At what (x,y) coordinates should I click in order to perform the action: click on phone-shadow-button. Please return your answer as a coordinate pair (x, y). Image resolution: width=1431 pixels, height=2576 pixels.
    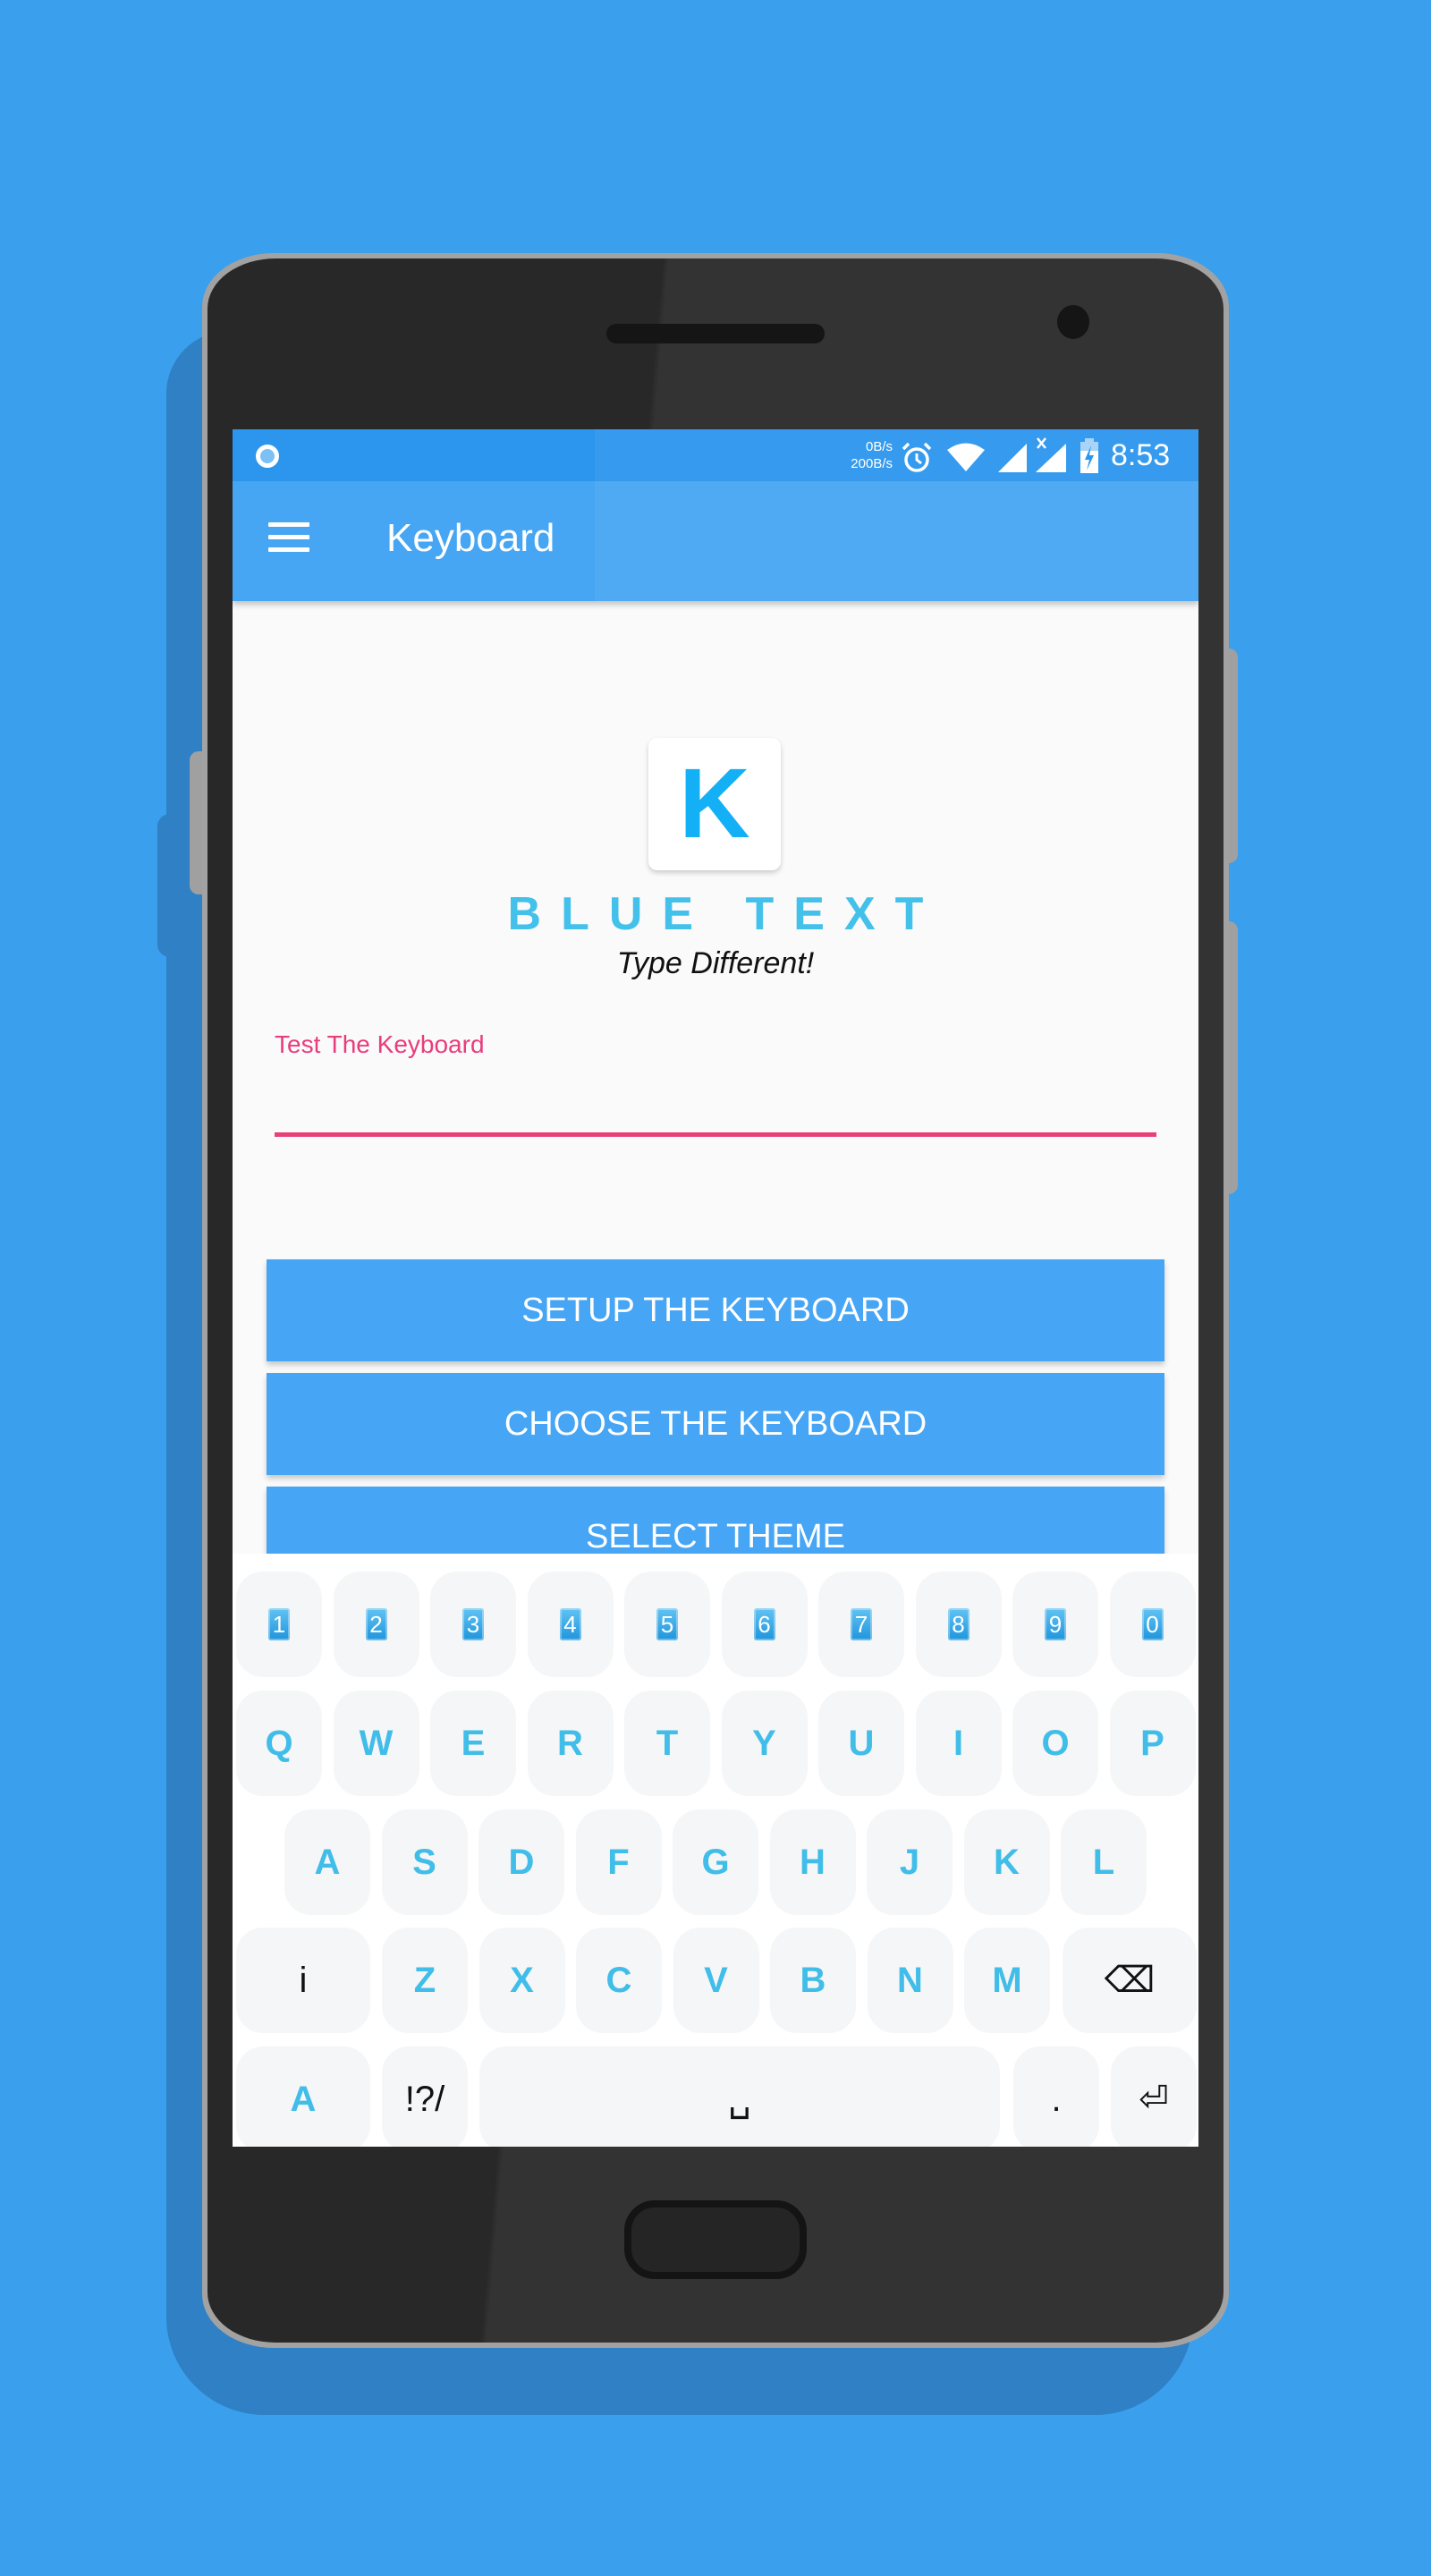
    Looking at the image, I should click on (171, 885).